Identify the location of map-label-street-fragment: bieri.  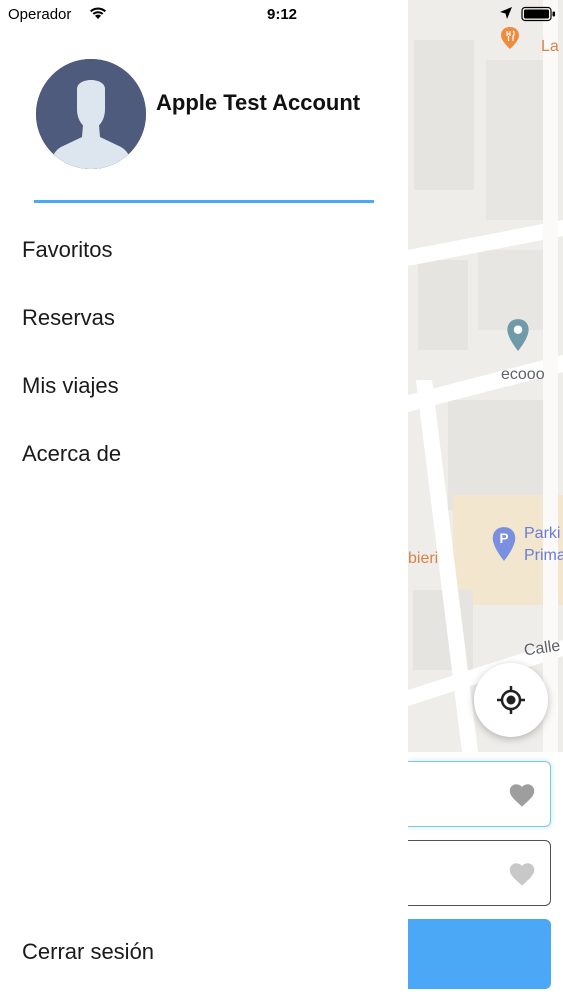
(423, 558).